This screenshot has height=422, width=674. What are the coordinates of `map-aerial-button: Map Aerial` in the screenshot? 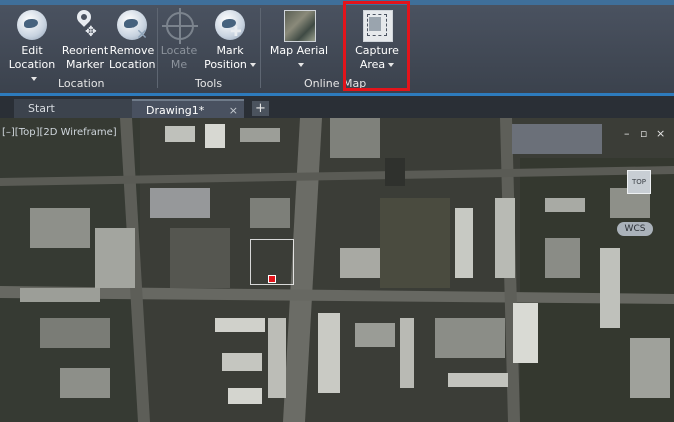 It's located at (299, 40).